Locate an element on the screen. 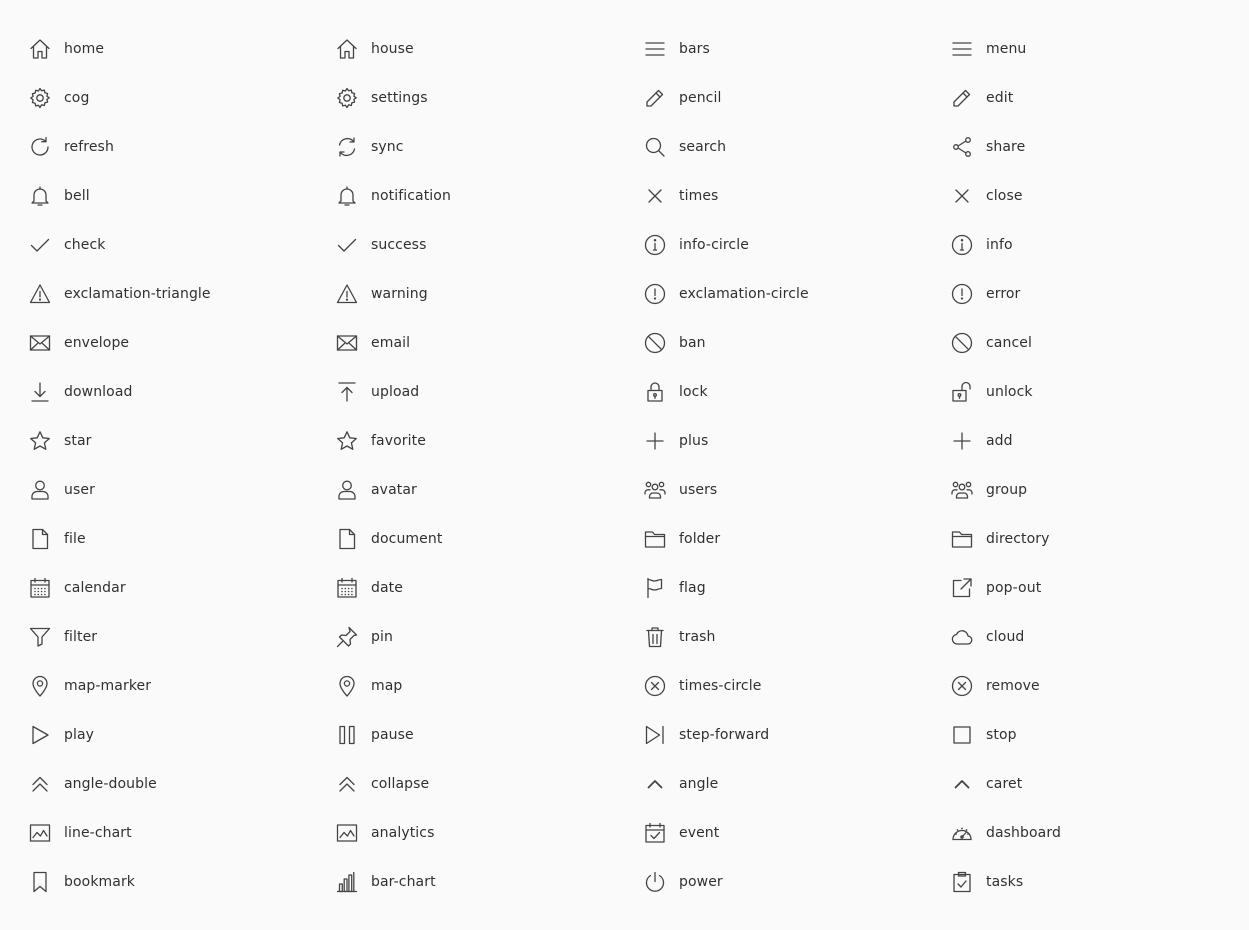 This screenshot has height=930, width=1249. flag-icon is located at coordinates (655, 588).